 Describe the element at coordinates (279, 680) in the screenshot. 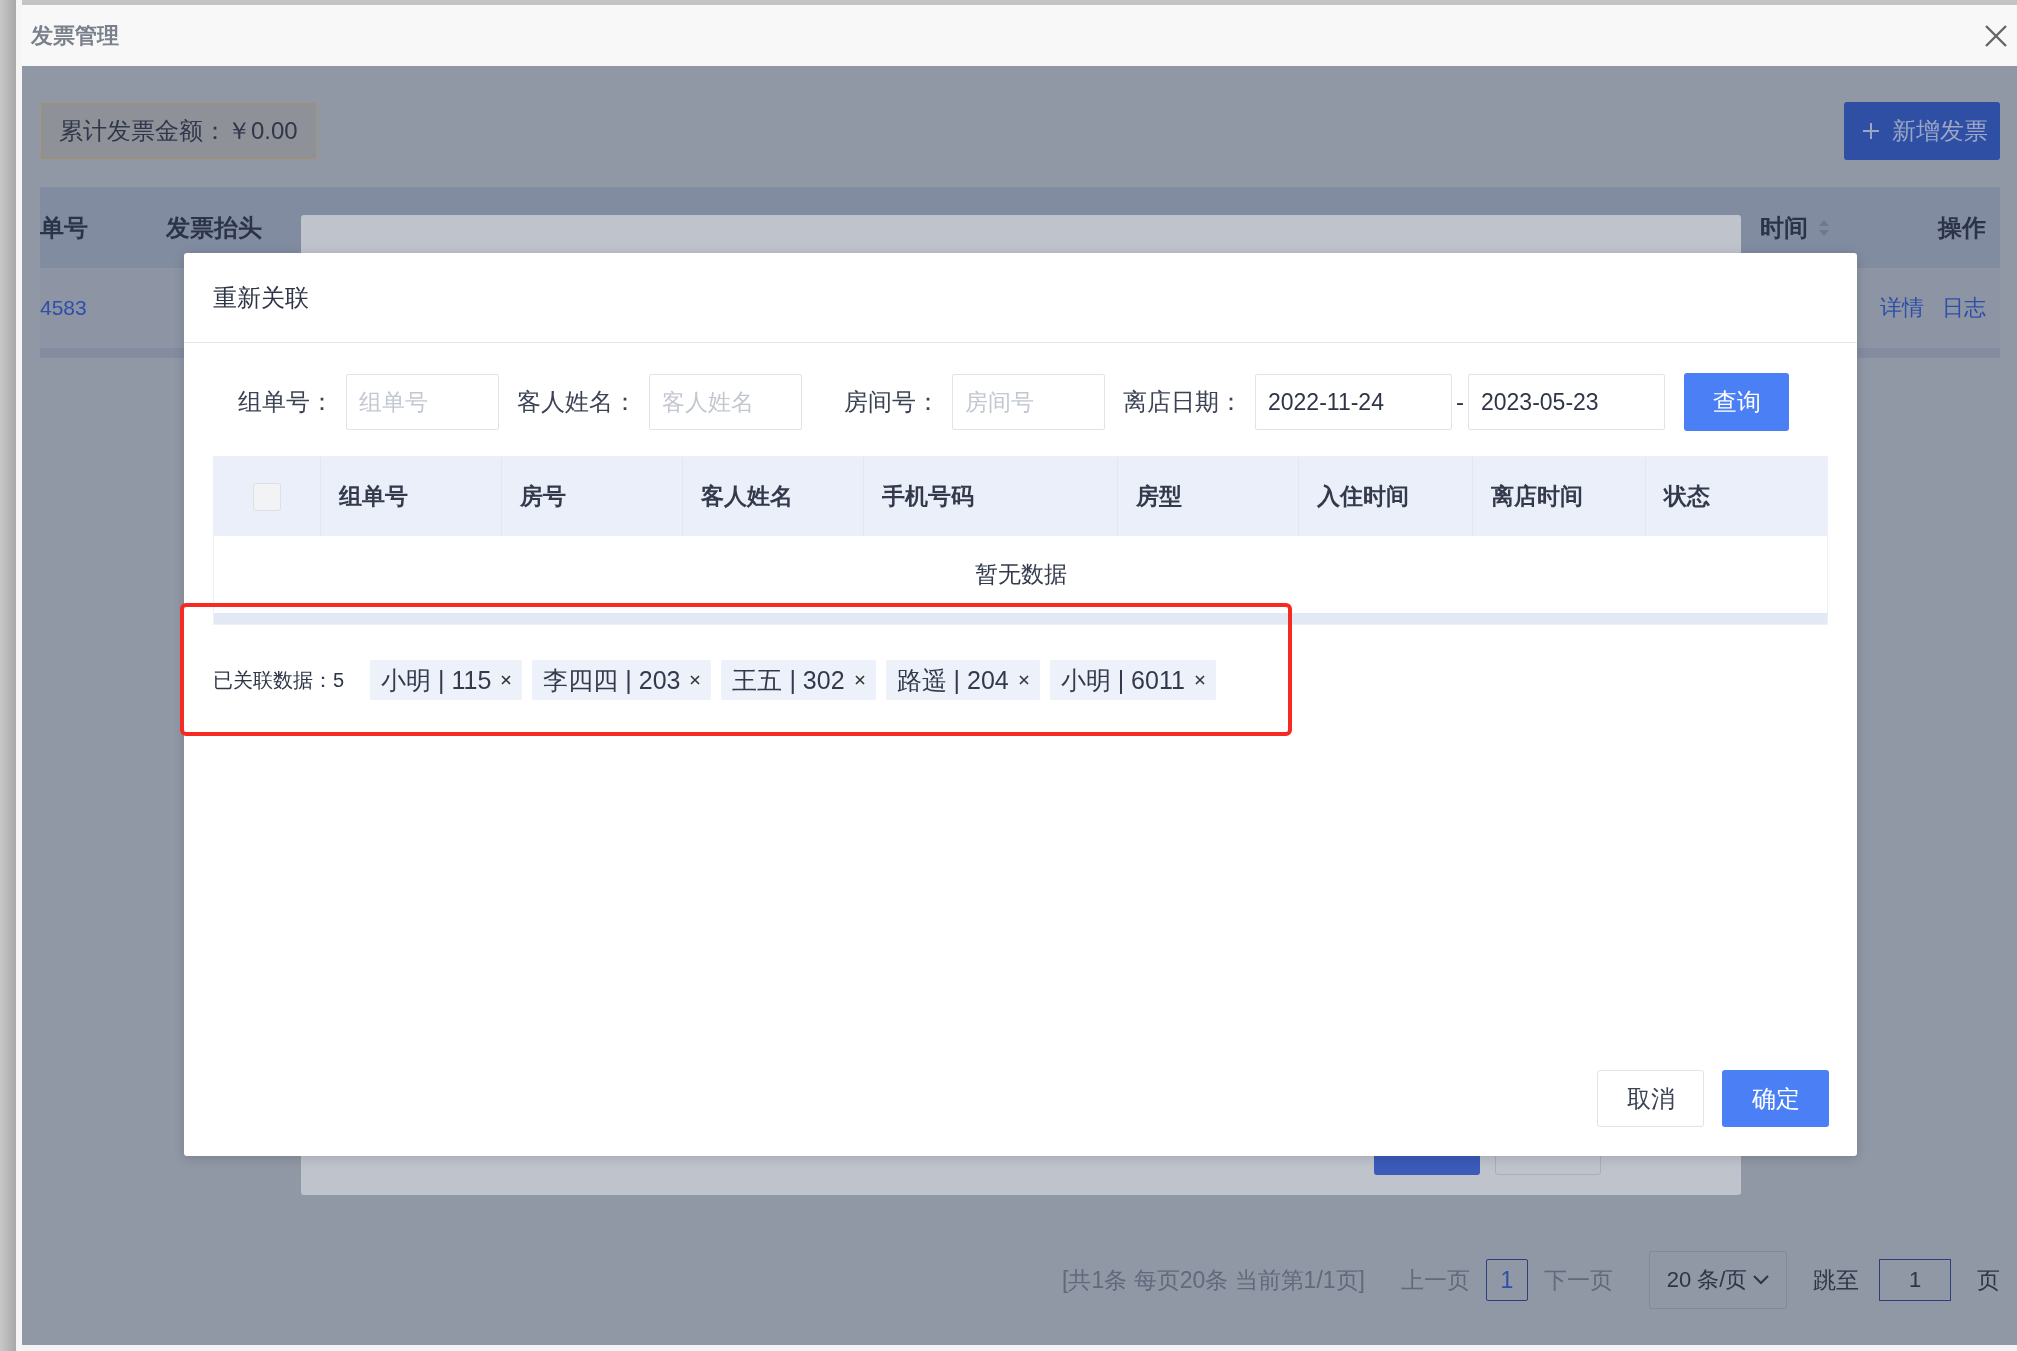

I see `linked-count-label: 已关联数据：5` at that location.